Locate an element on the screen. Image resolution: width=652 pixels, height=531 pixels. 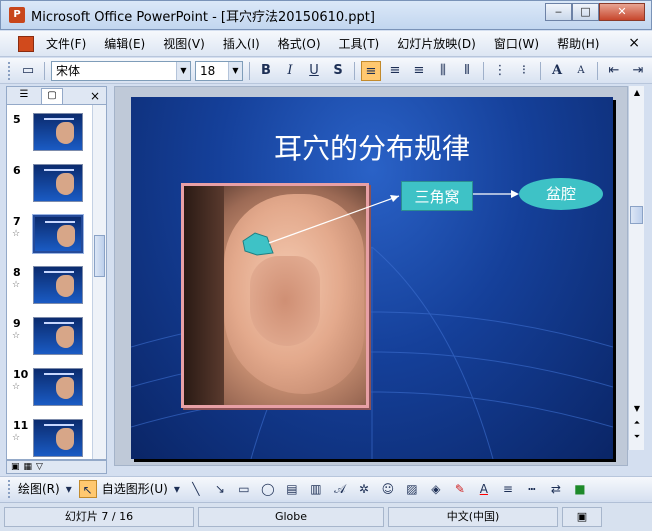
menu-item-0: 文件(F) is located at coordinates (66, 43).